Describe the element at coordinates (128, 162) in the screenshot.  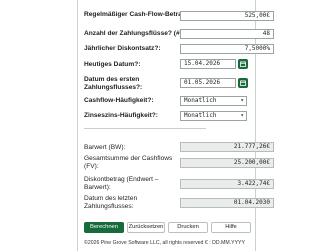
I see `total-cashflows-label: Gesamtsumme der Cashflows (FV):` at that location.